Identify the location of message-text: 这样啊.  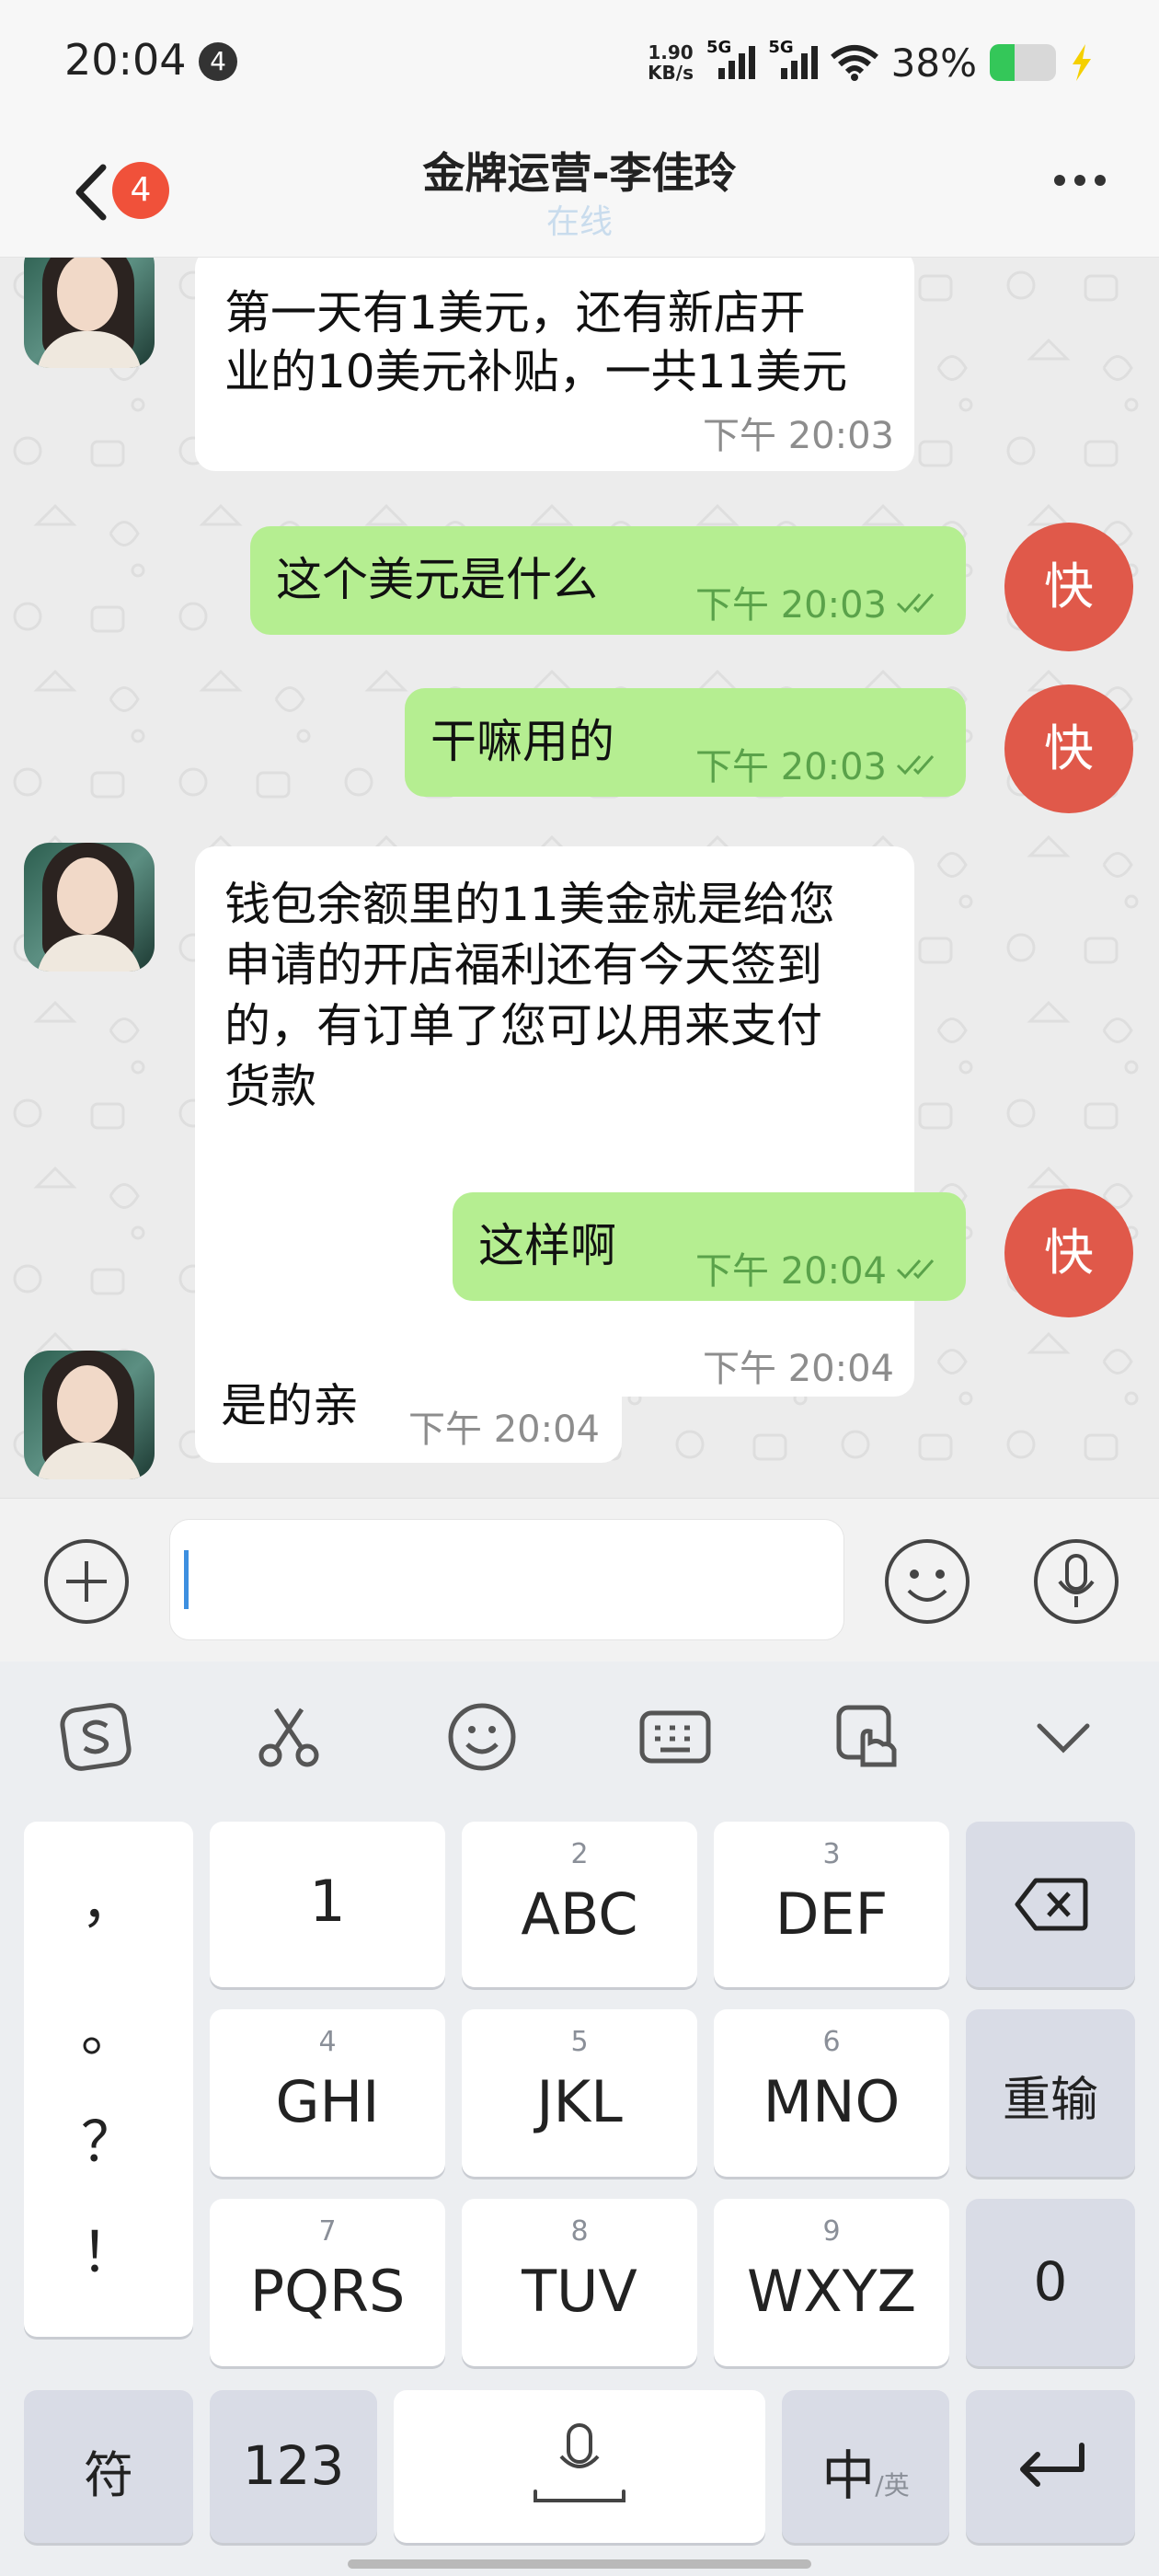
(547, 1245).